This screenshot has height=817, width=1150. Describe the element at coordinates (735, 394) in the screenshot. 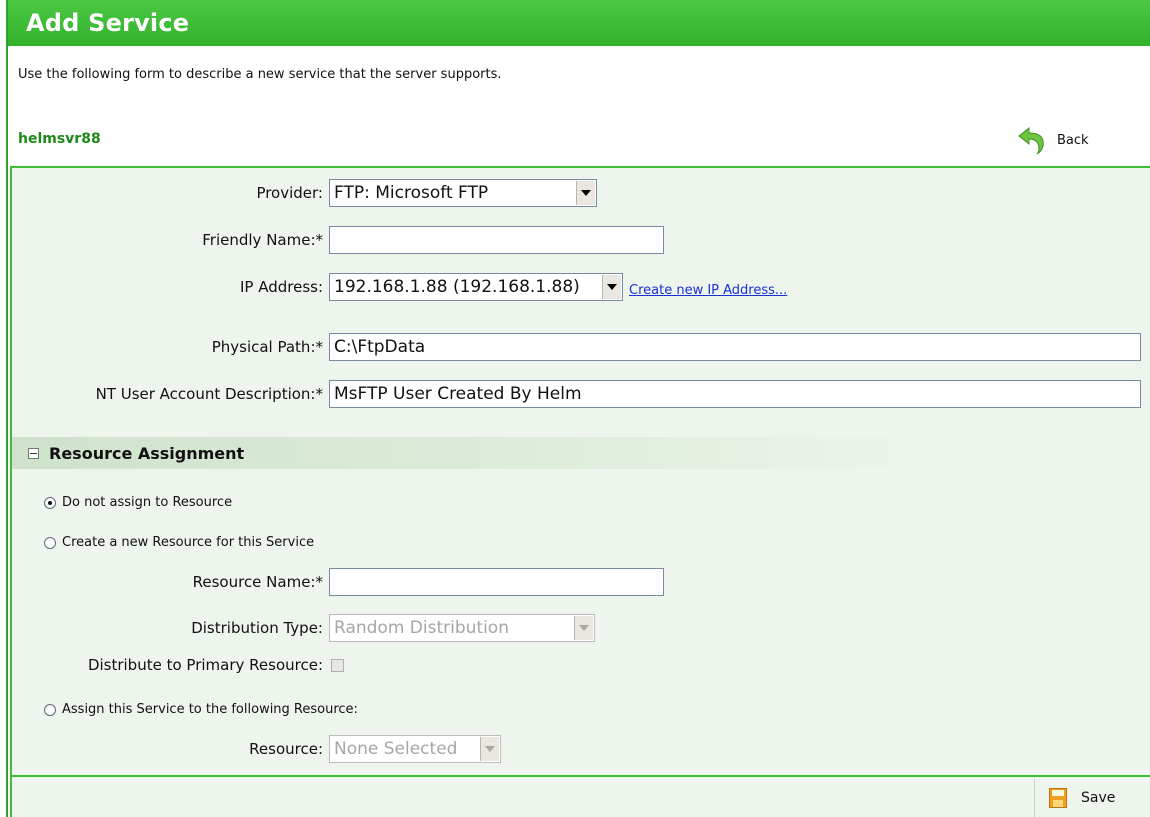

I see `nt-user-input` at that location.